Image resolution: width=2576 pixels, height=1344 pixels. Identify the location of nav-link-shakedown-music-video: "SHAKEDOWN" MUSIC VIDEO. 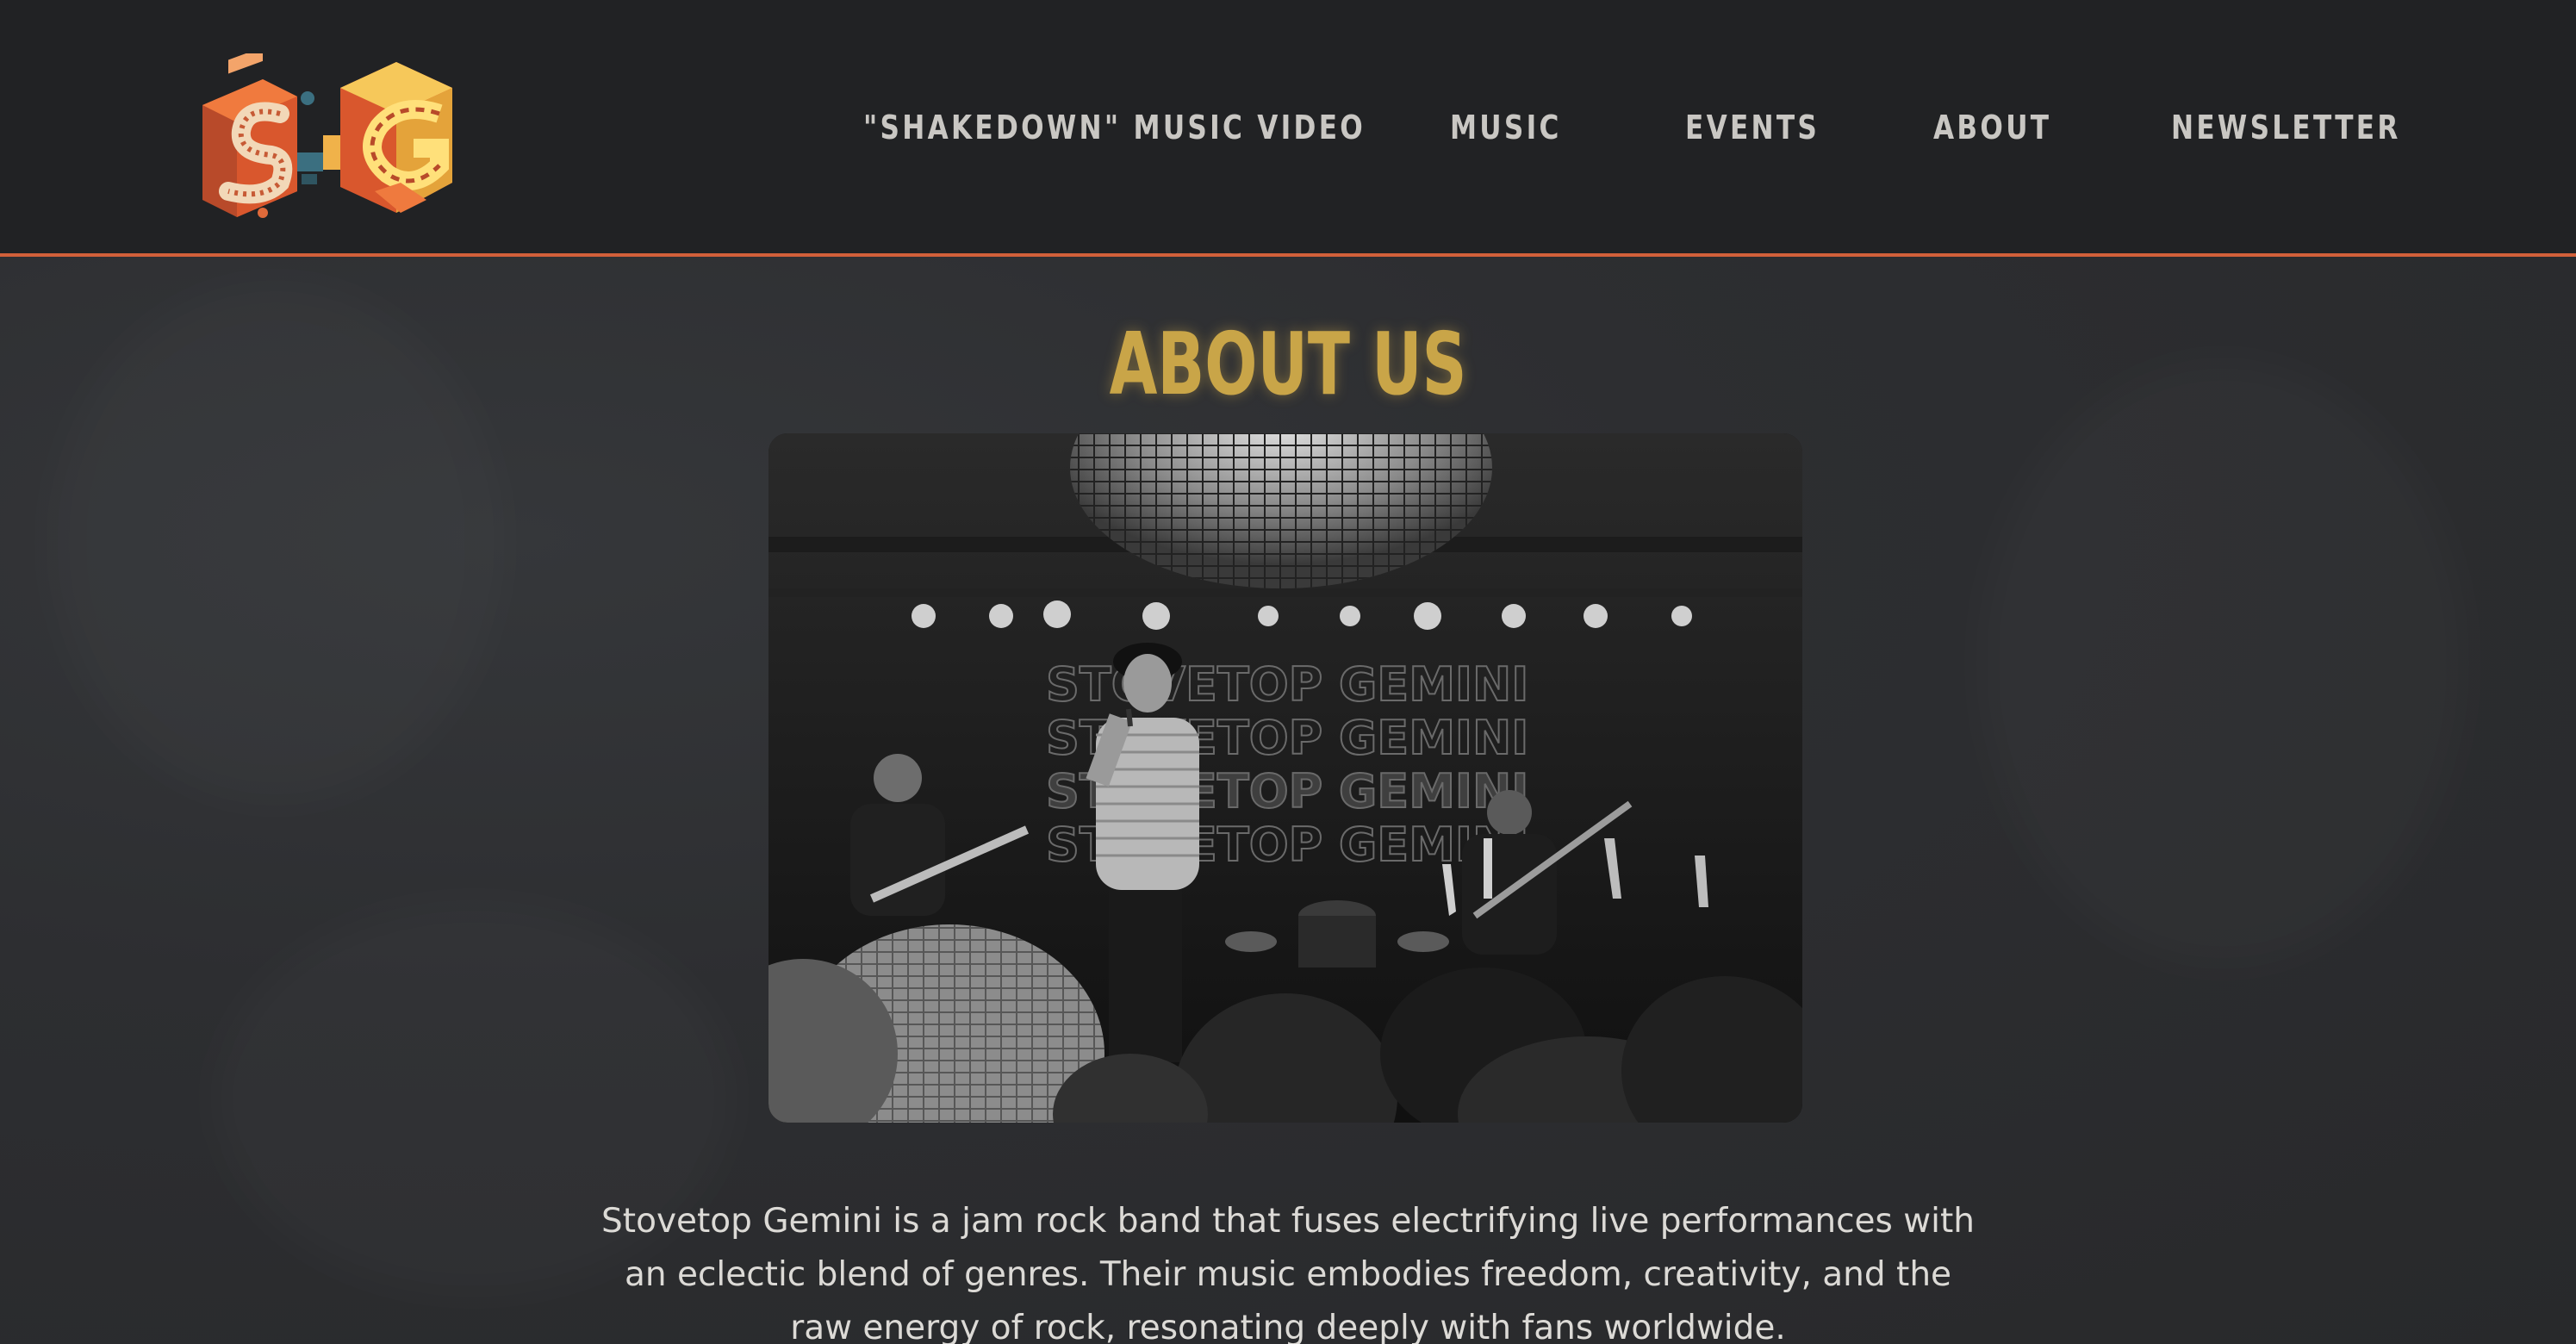
(1115, 128).